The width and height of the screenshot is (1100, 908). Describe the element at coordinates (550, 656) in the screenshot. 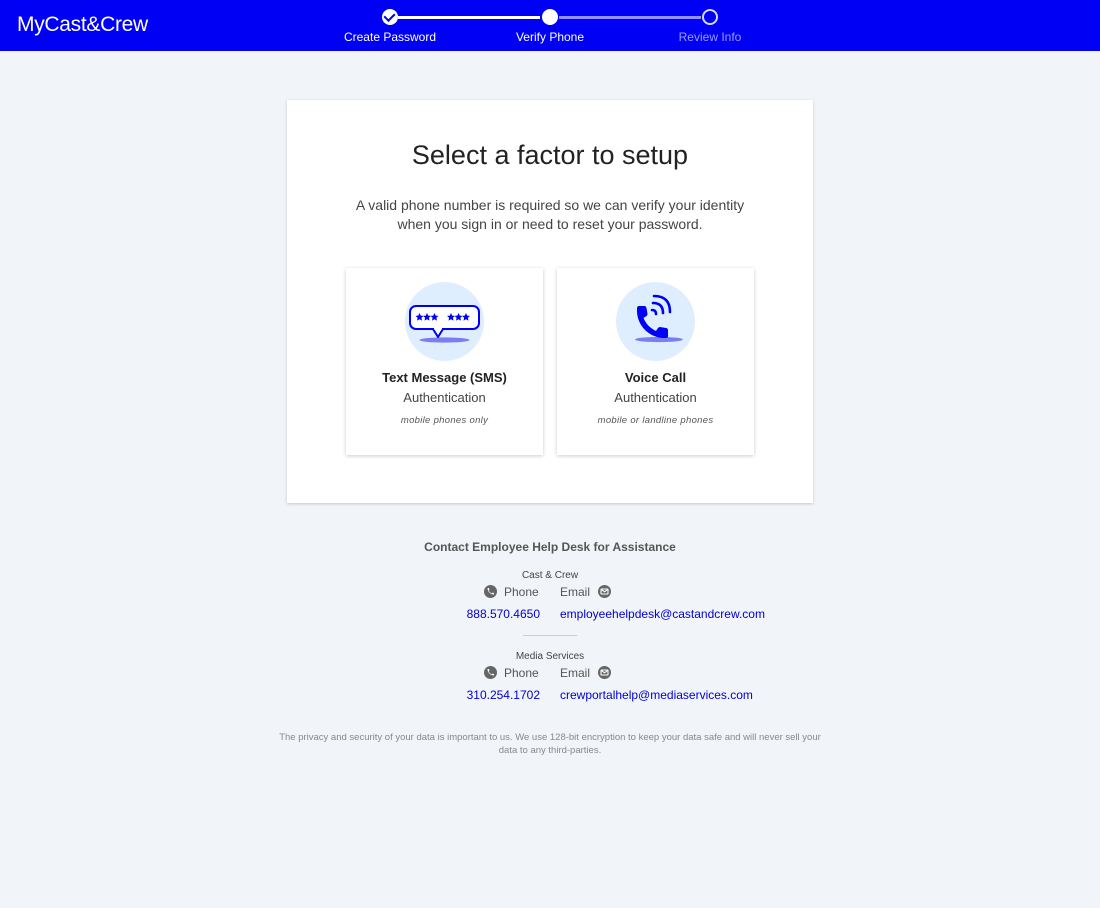

I see `help-group-title-media-services: Media Services` at that location.